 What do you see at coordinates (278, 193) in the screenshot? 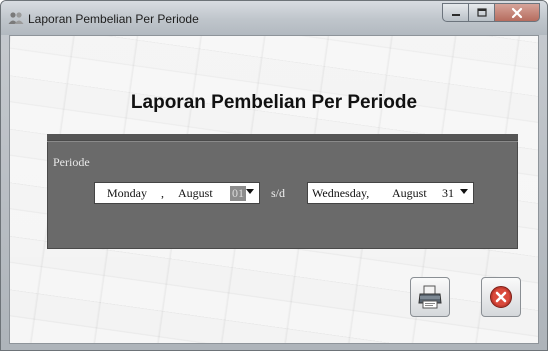
I see `range-separator: s/d` at bounding box center [278, 193].